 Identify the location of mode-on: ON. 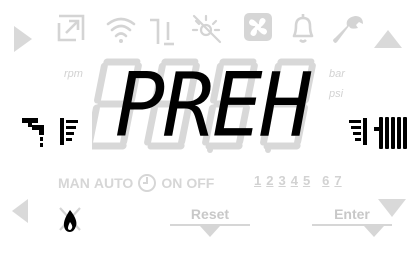
(171, 183).